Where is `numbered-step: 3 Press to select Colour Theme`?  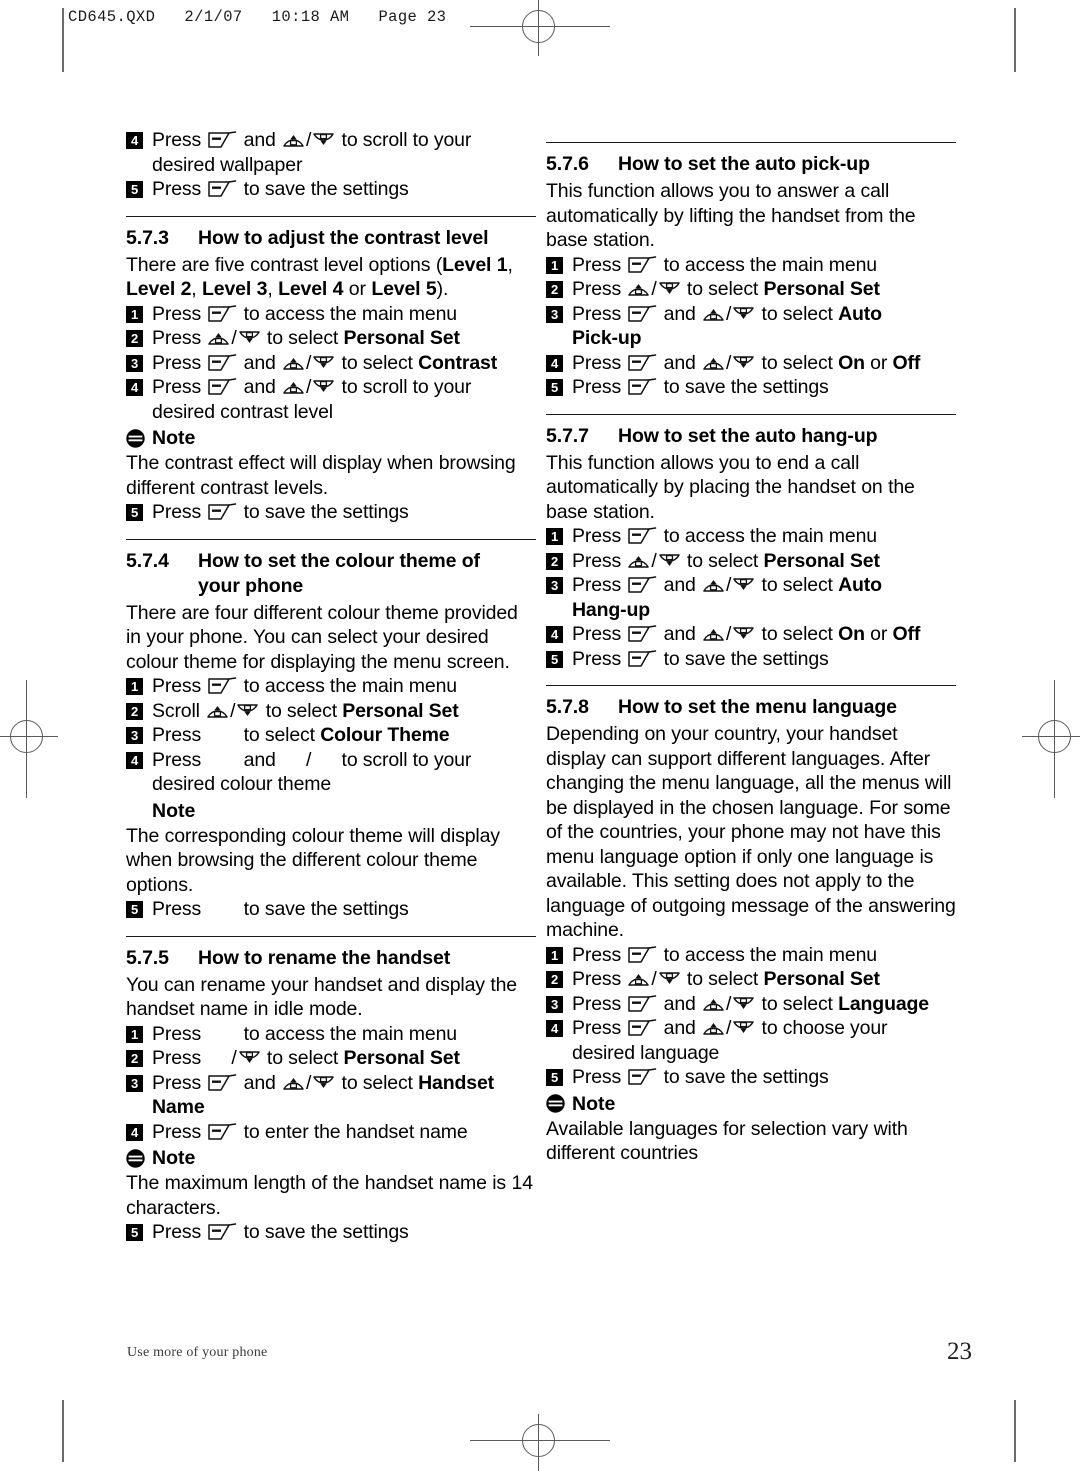
numbered-step: 3 Press to select Colour Theme is located at coordinates (331, 735).